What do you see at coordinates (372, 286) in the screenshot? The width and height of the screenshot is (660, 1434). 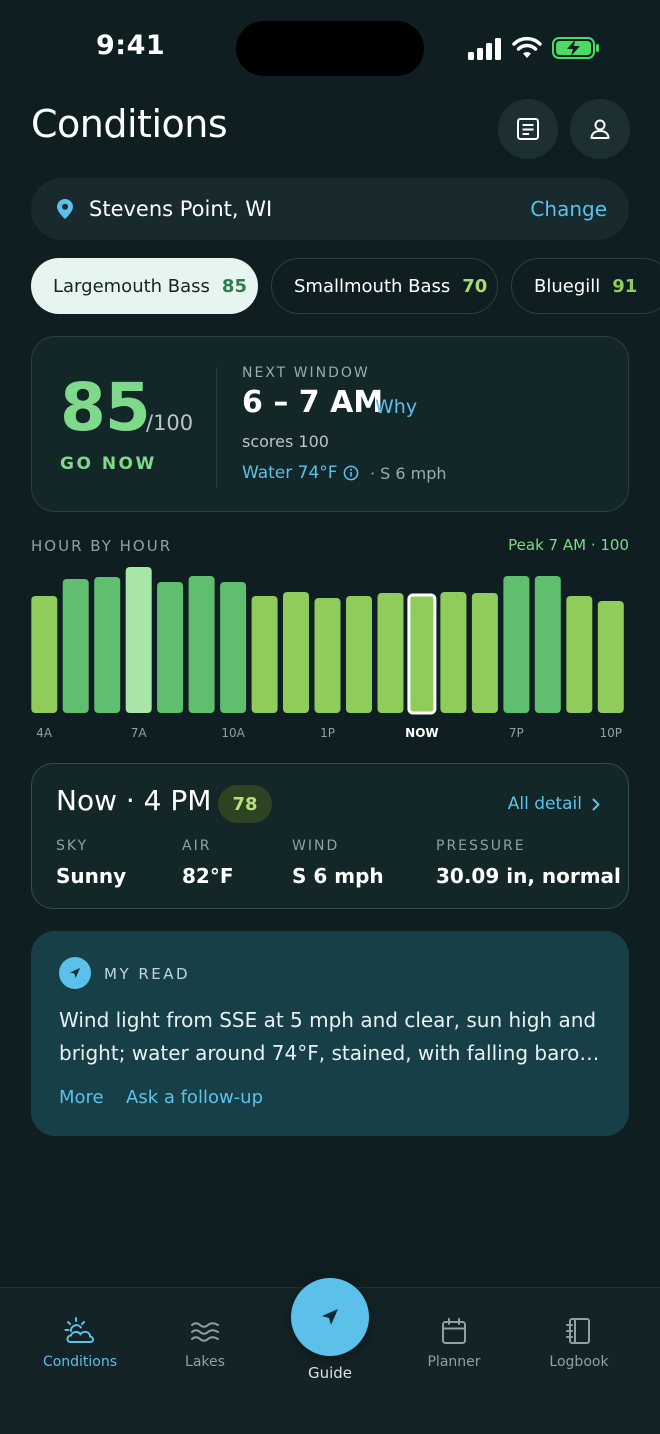 I see `species-chip-label: Smallmouth Bass` at bounding box center [372, 286].